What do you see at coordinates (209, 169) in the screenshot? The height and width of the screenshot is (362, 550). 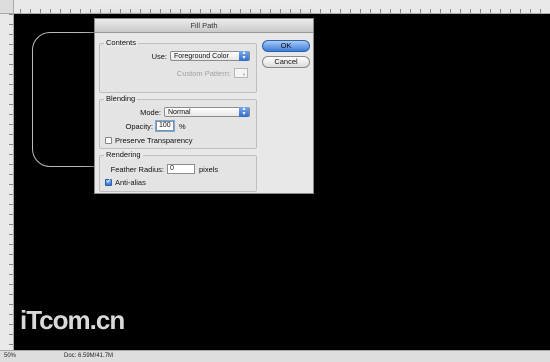 I see `feather-radius-unit: pixels` at bounding box center [209, 169].